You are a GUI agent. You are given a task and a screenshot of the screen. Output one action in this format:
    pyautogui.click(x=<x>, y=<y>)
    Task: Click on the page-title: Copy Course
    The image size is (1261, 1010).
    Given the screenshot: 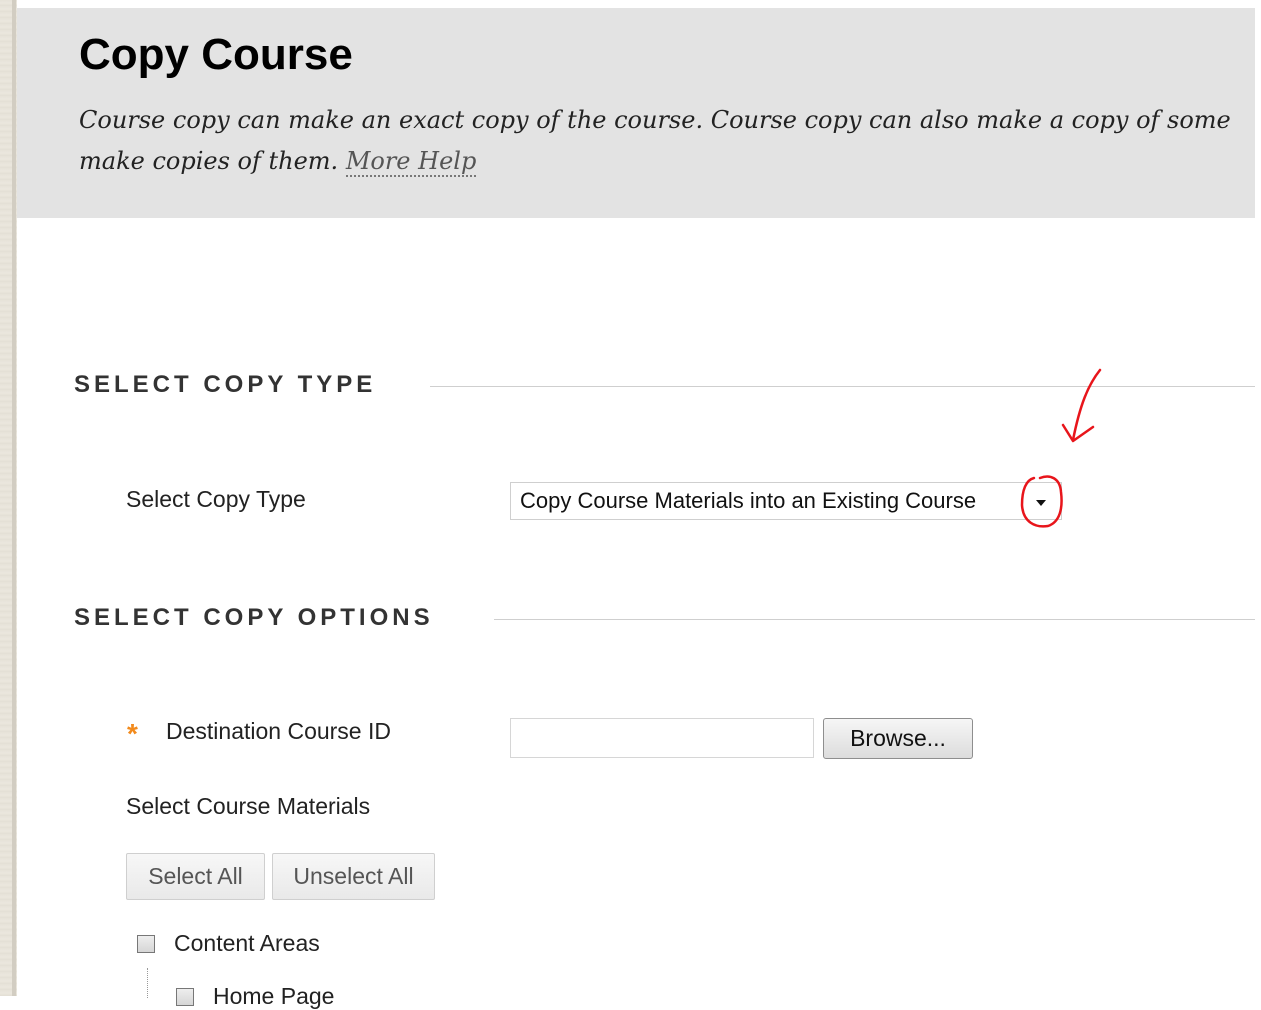 What is the action you would take?
    pyautogui.click(x=216, y=54)
    